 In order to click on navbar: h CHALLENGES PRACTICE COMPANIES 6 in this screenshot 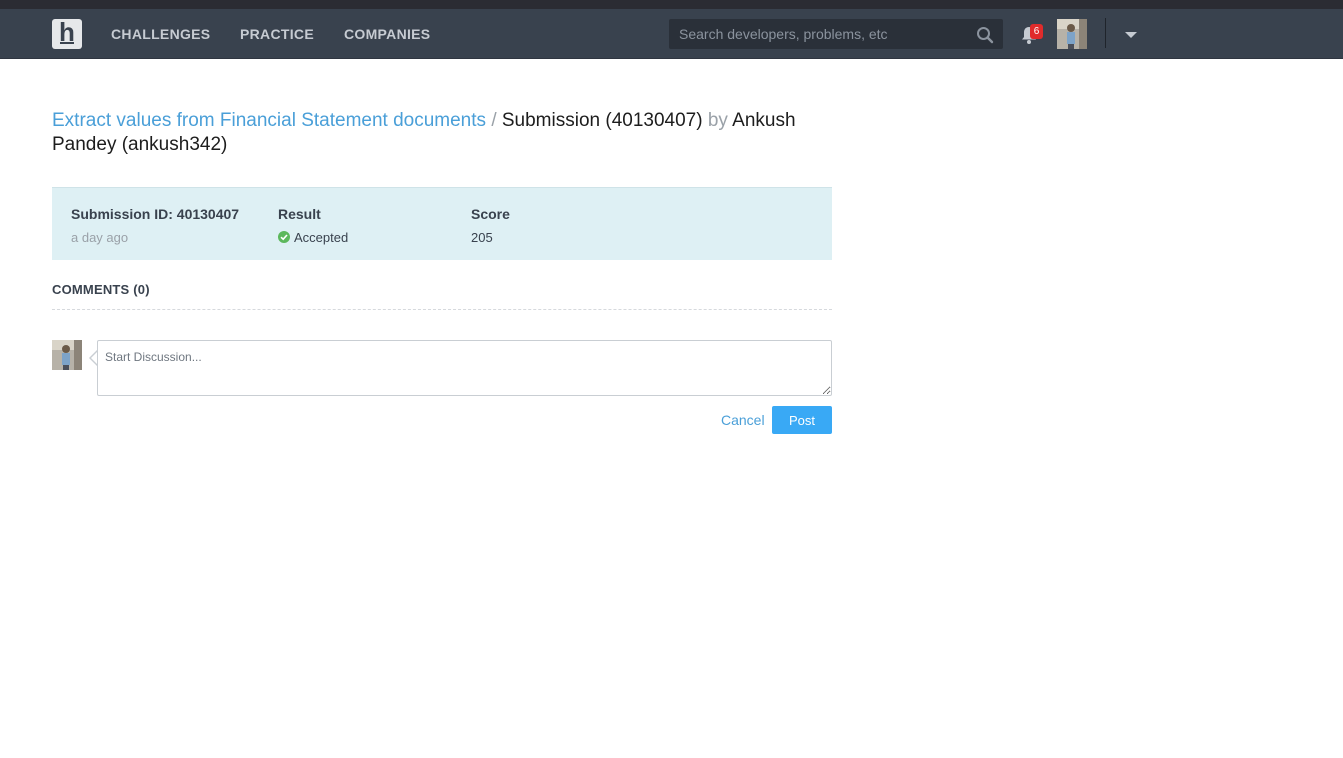, I will do `click(671, 34)`.